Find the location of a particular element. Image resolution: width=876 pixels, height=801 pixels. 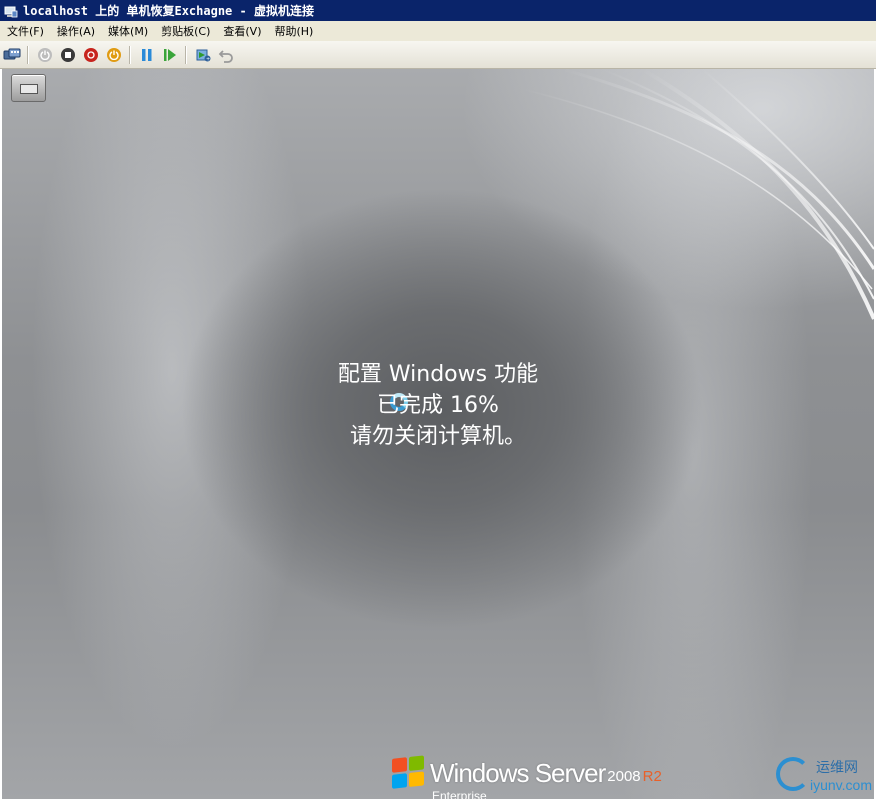

keyboard-icon is located at coordinates (29, 89).